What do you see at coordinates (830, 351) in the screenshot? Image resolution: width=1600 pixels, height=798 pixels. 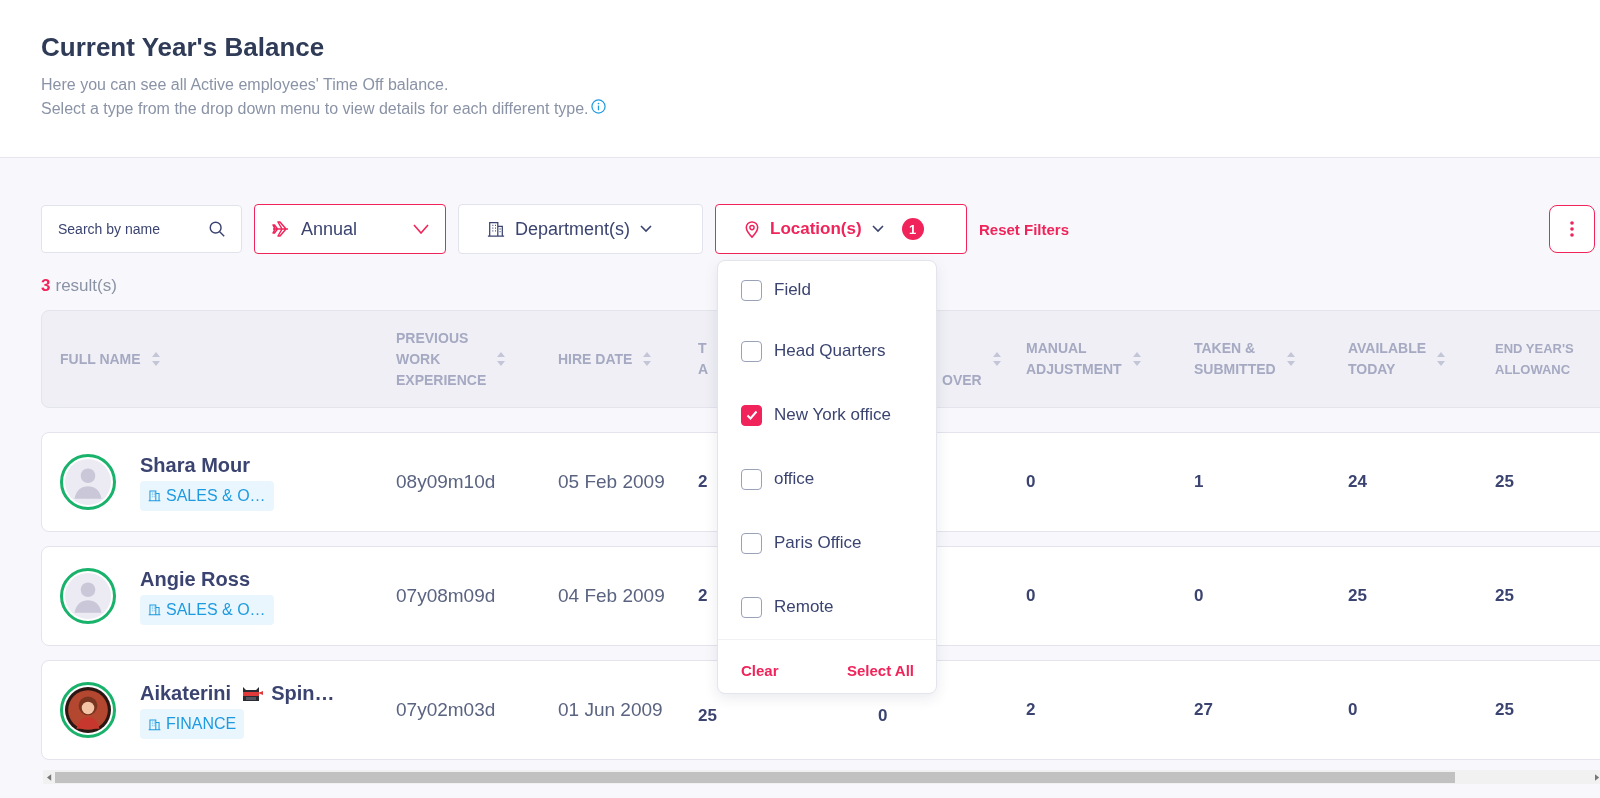 I see `option-label: Head Quarters` at bounding box center [830, 351].